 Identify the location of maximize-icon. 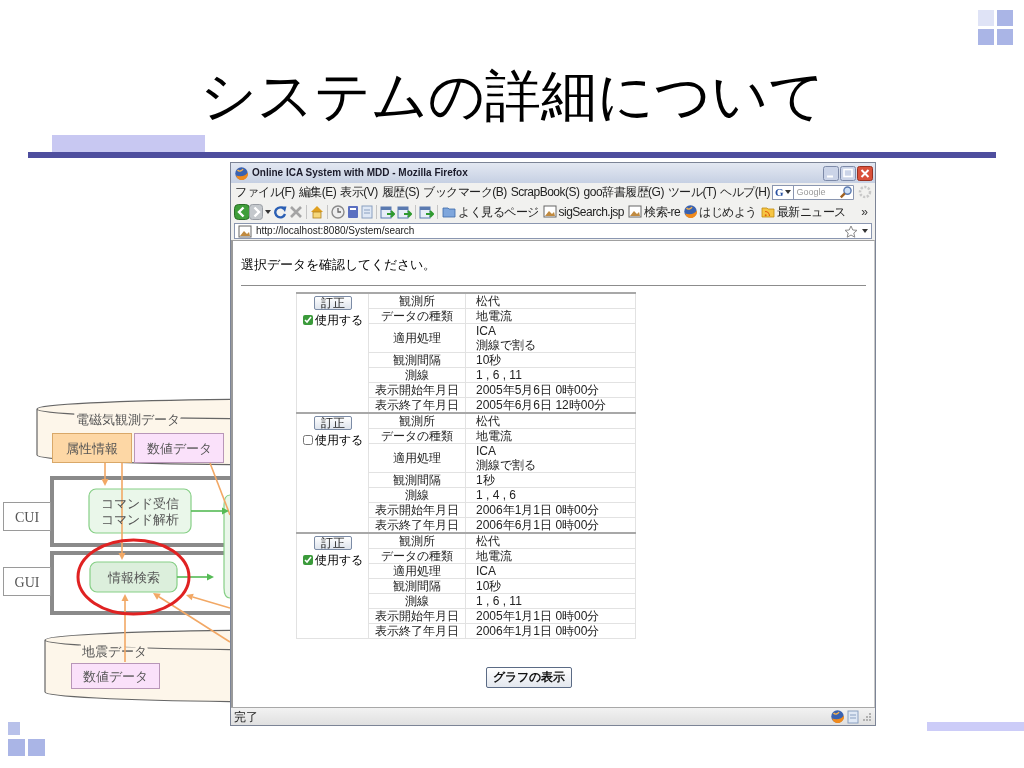
(848, 173).